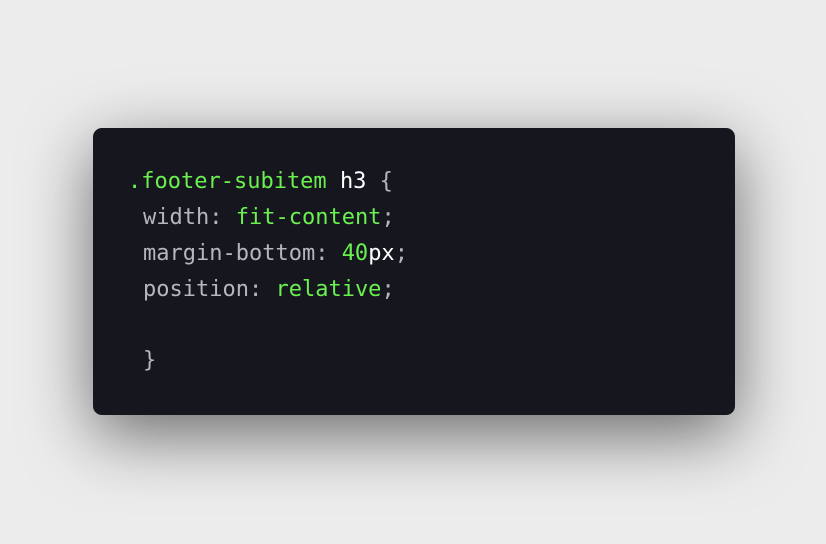 Image resolution: width=826 pixels, height=544 pixels. I want to click on code-line-selector: .footer-subitem h3 {, so click(260, 182).